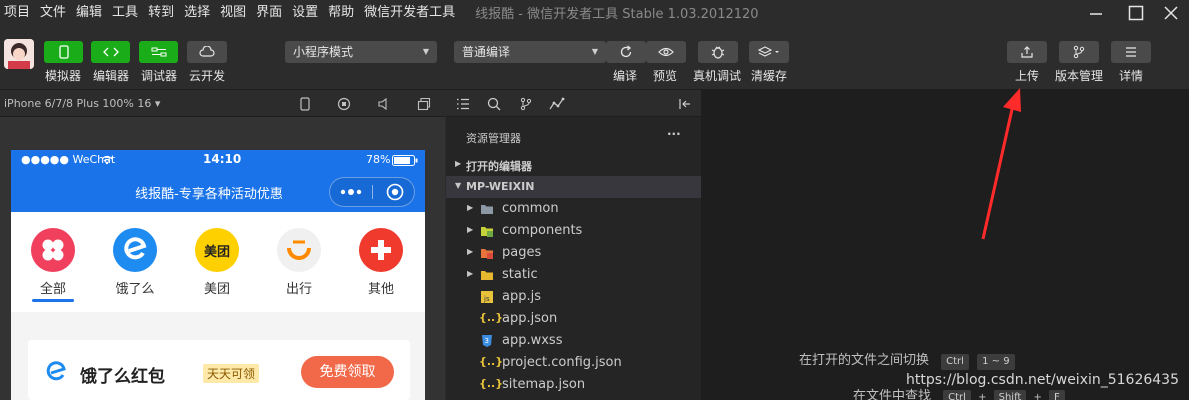 The width and height of the screenshot is (1189, 400). I want to click on key-shift: Shift, so click(1010, 395).